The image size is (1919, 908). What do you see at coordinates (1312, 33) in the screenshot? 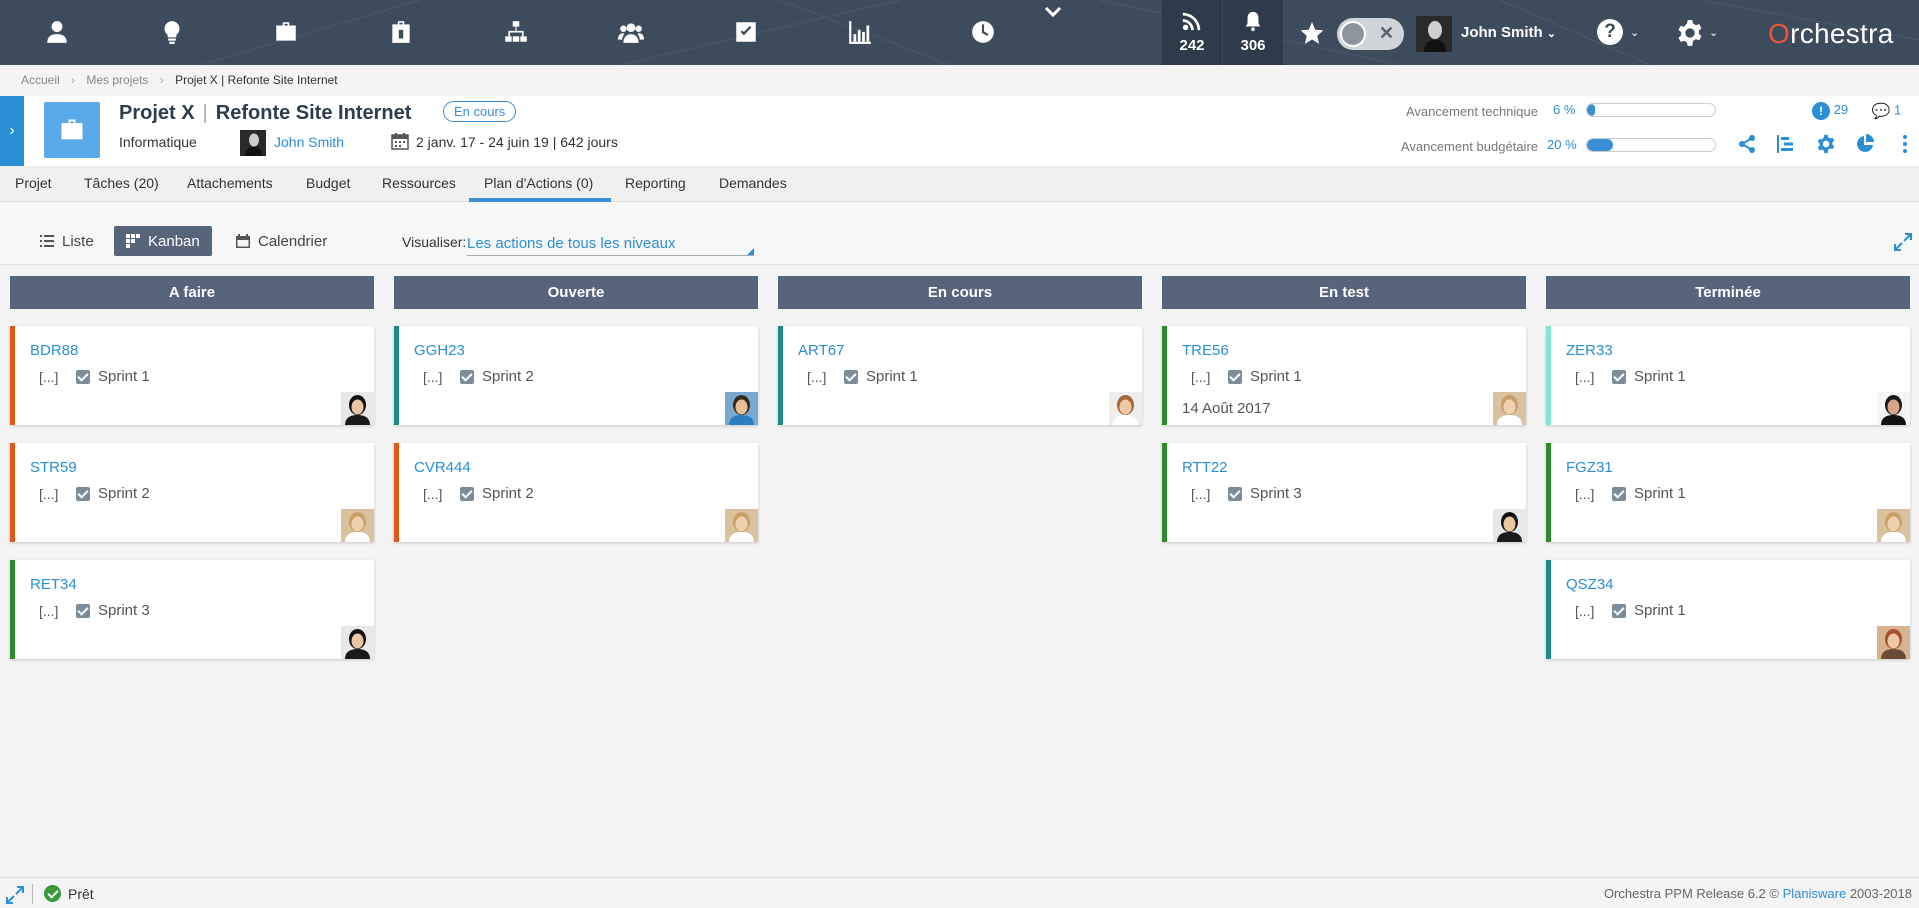
I see `star-icon` at bounding box center [1312, 33].